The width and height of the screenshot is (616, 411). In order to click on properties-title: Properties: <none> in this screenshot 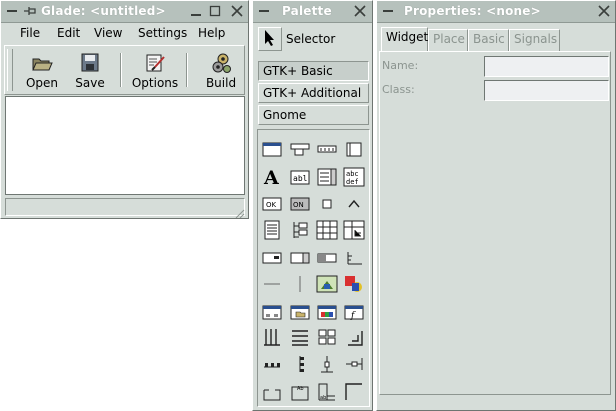, I will do `click(472, 11)`.